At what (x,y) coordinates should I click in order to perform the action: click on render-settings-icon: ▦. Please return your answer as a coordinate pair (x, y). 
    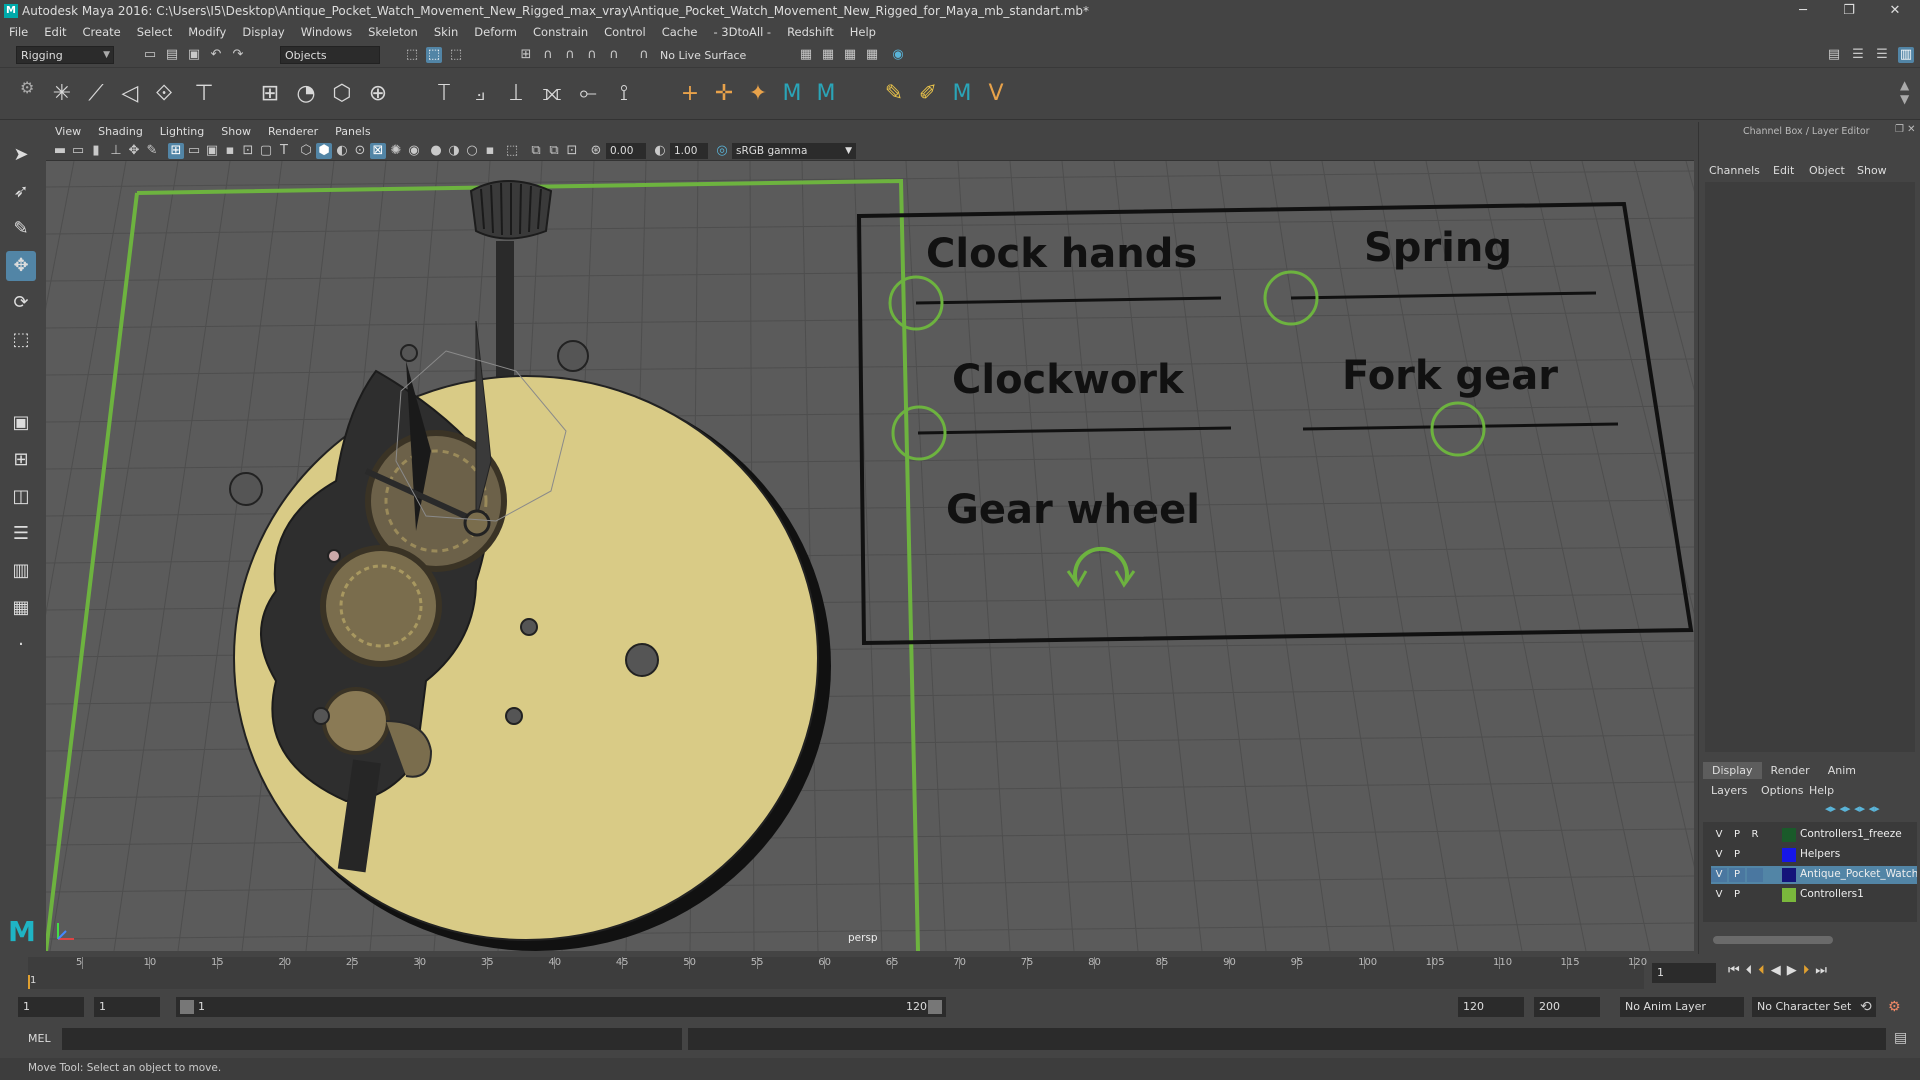
    Looking at the image, I should click on (872, 55).